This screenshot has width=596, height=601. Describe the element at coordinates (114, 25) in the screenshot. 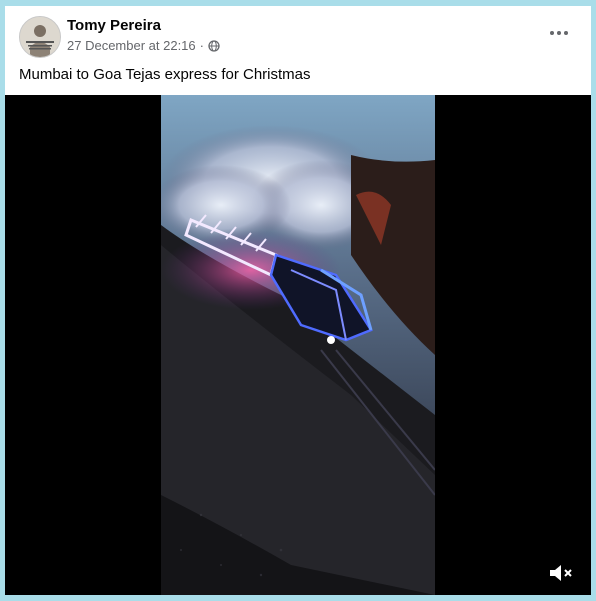

I see `author-name: Tomy Pereira` at that location.